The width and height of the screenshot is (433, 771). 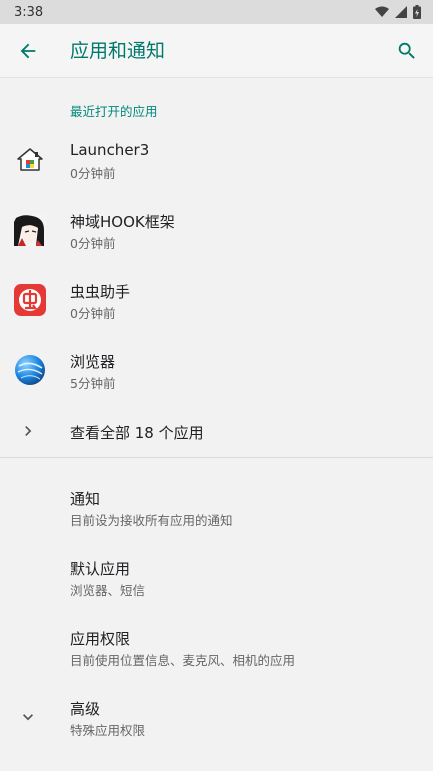 What do you see at coordinates (100, 569) in the screenshot?
I see `setting-title: 默认应用` at bounding box center [100, 569].